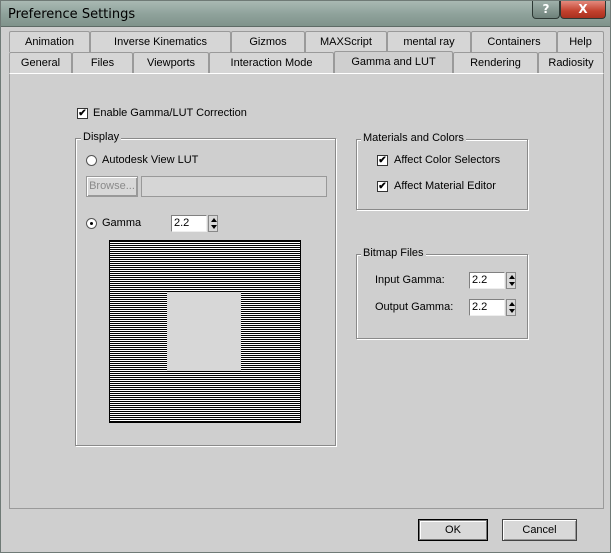 The width and height of the screenshot is (611, 553). I want to click on output-gamma-arrows, so click(511, 307).